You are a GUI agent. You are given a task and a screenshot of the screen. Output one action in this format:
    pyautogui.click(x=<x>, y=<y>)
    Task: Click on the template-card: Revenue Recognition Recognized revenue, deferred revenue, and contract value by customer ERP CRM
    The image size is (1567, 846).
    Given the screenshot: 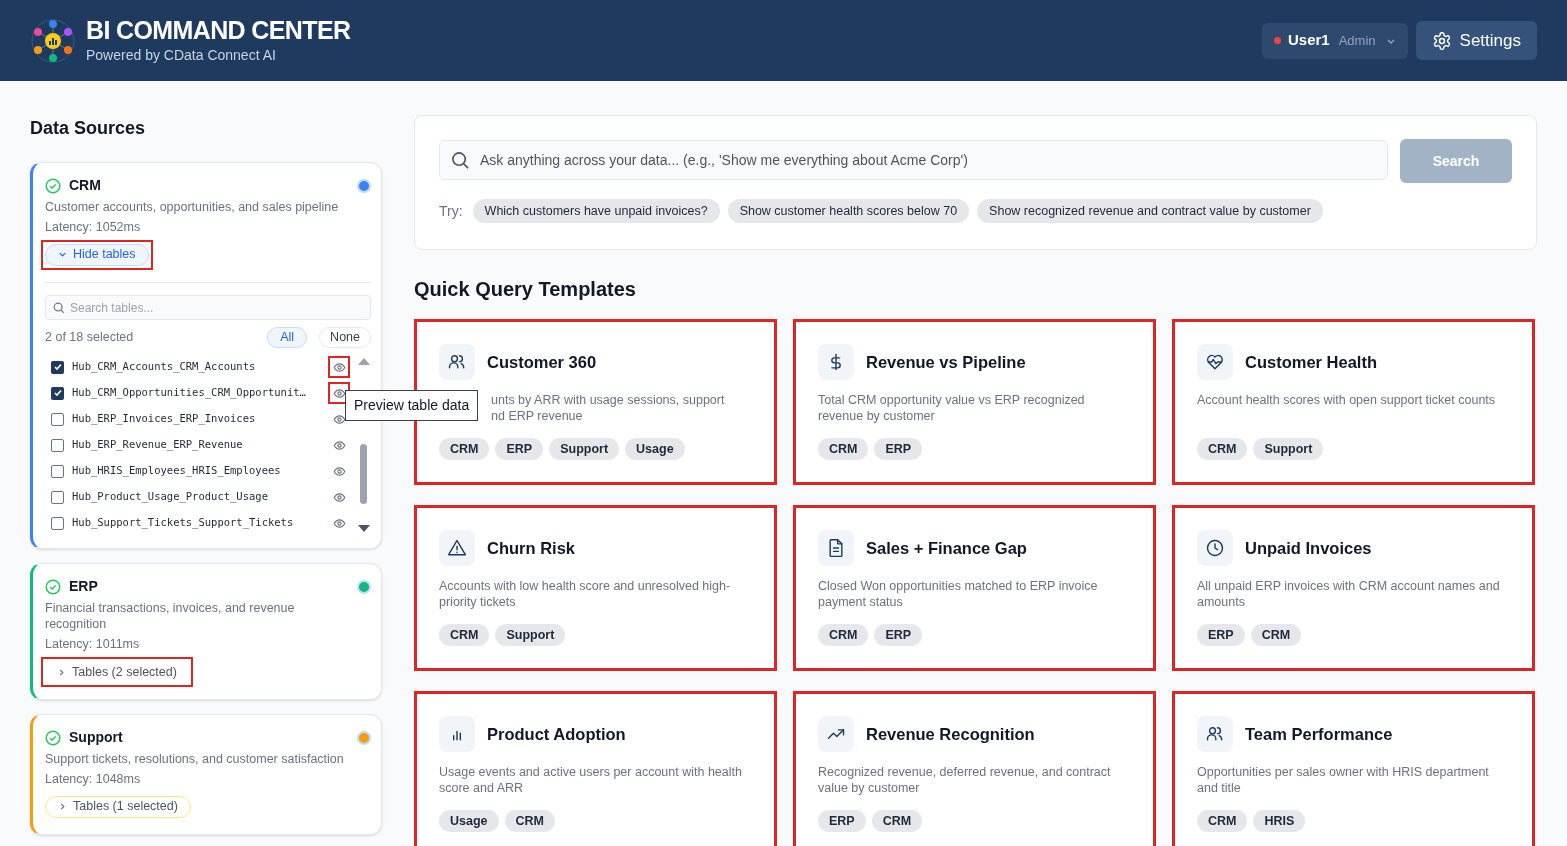 What is the action you would take?
    pyautogui.click(x=974, y=768)
    